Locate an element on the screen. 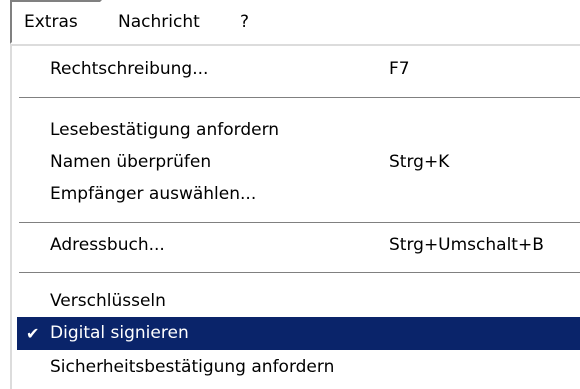  menu-item-label: Digital signieren is located at coordinates (119, 333).